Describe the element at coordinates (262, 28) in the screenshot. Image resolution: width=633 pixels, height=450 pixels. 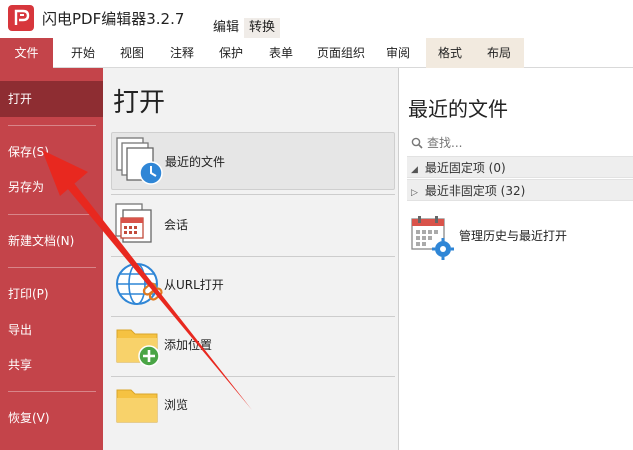
I see `context-tab-convert: 转换` at that location.